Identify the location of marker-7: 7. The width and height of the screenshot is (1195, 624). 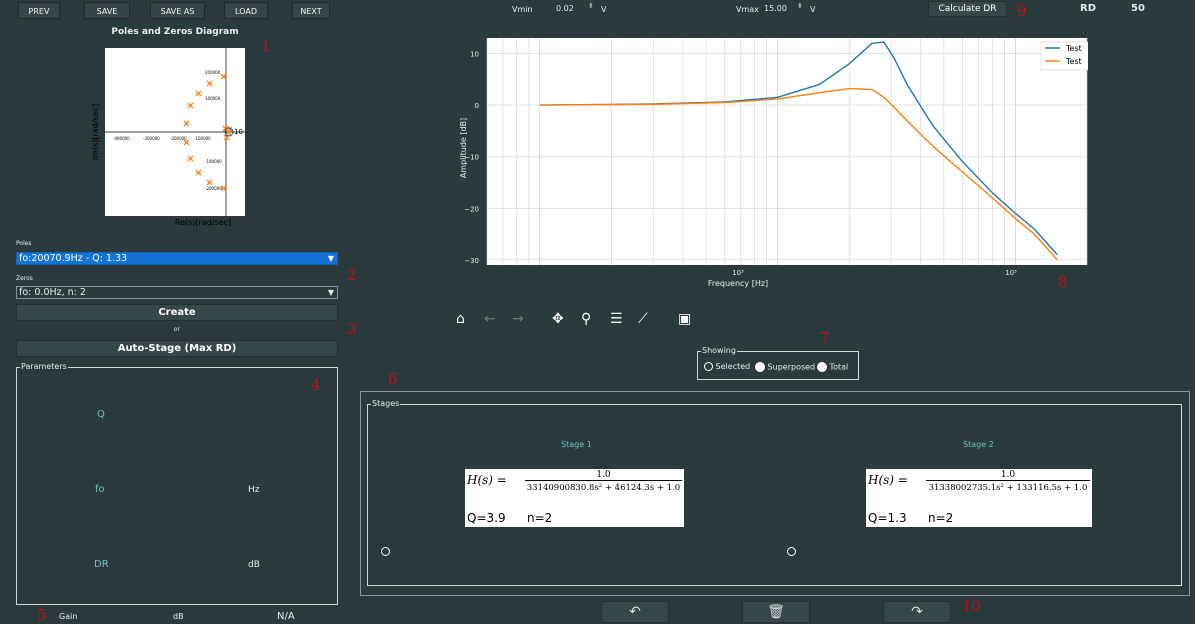
(825, 338).